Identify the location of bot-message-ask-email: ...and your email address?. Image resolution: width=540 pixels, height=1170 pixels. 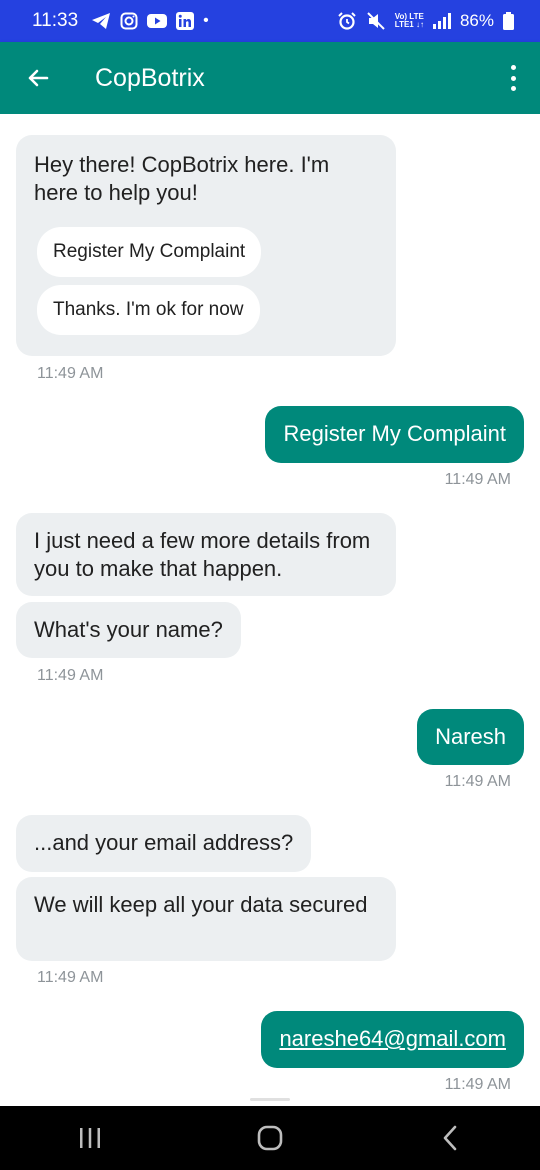
(164, 843).